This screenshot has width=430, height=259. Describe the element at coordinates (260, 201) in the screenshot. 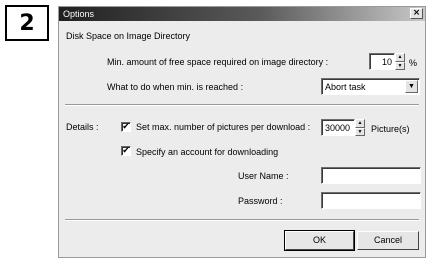

I see `password-label: Password :` at that location.